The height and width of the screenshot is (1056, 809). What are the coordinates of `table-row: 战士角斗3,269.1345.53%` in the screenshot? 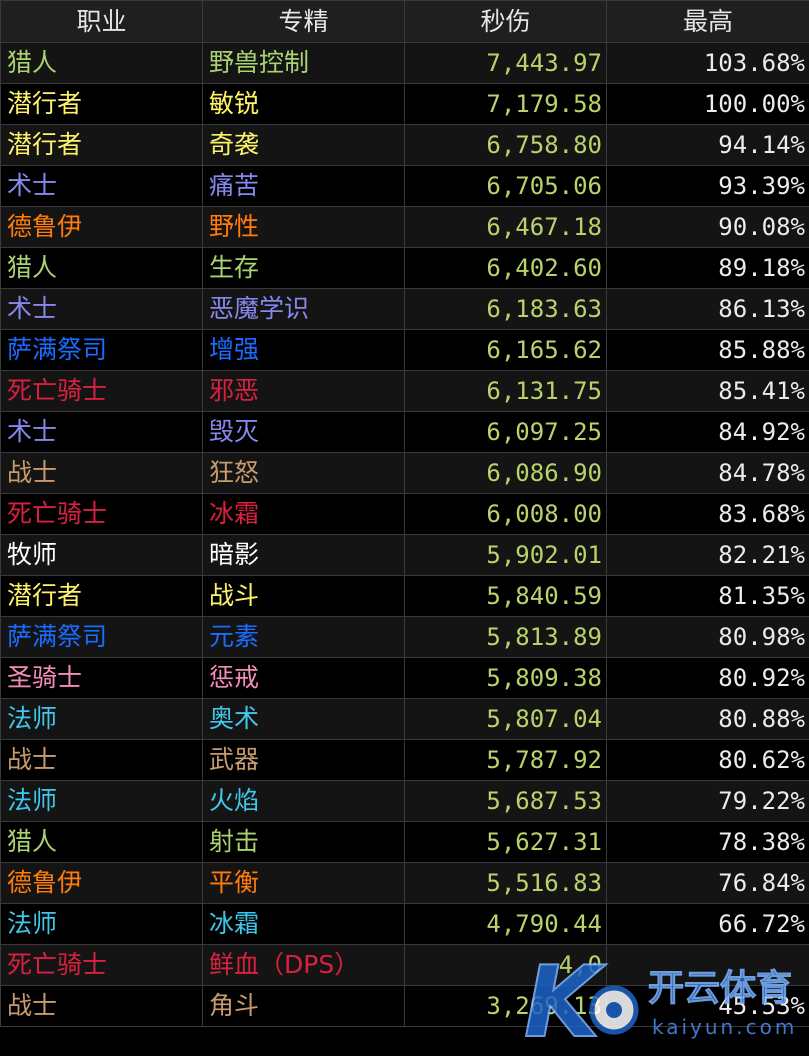 It's located at (405, 1006).